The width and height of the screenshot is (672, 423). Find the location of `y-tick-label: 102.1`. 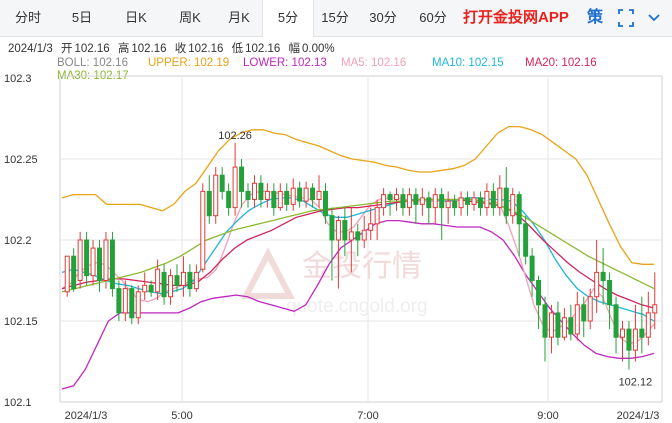

y-tick-label: 102.1 is located at coordinates (18, 403).